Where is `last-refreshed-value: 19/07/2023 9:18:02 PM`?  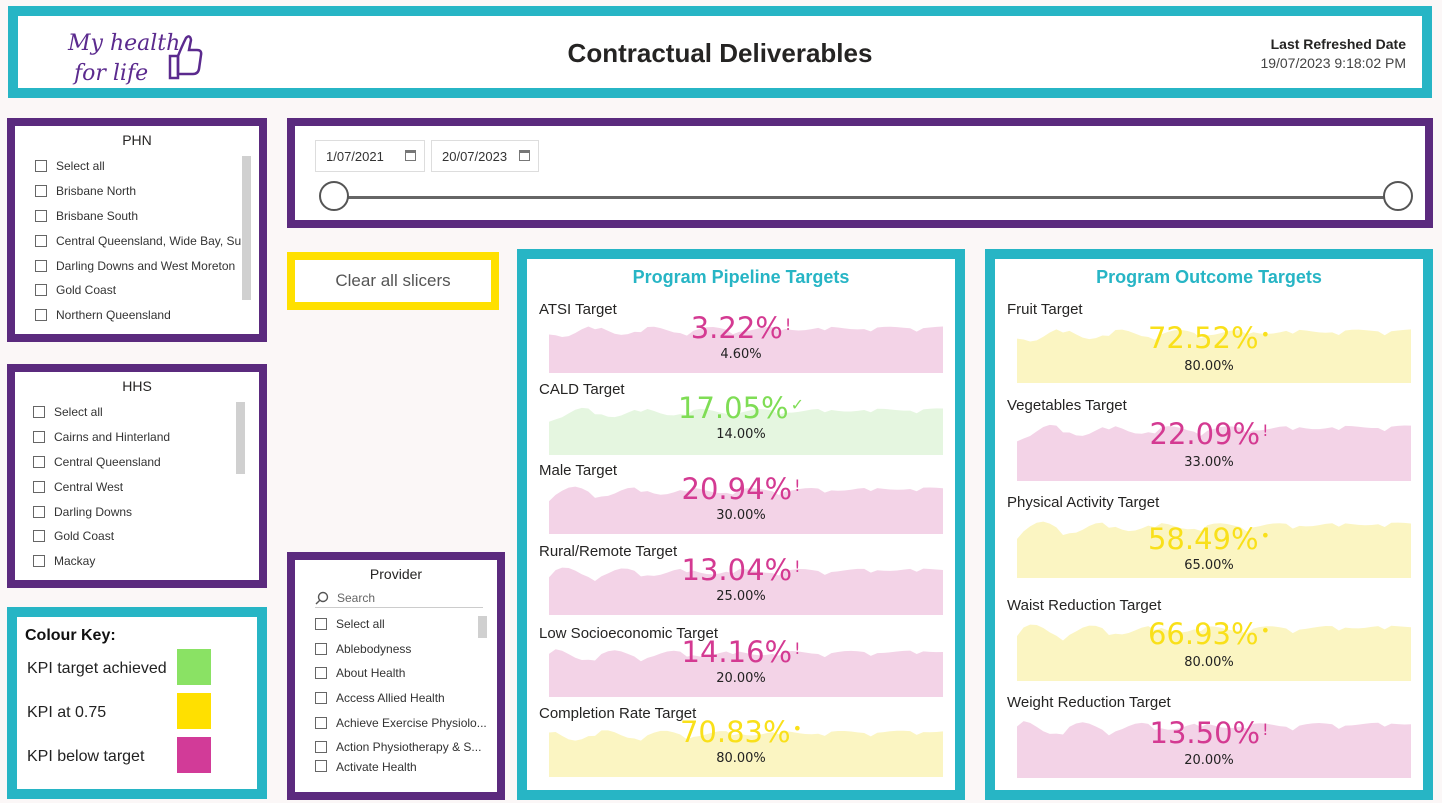 last-refreshed-value: 19/07/2023 9:18:02 PM is located at coordinates (1333, 63).